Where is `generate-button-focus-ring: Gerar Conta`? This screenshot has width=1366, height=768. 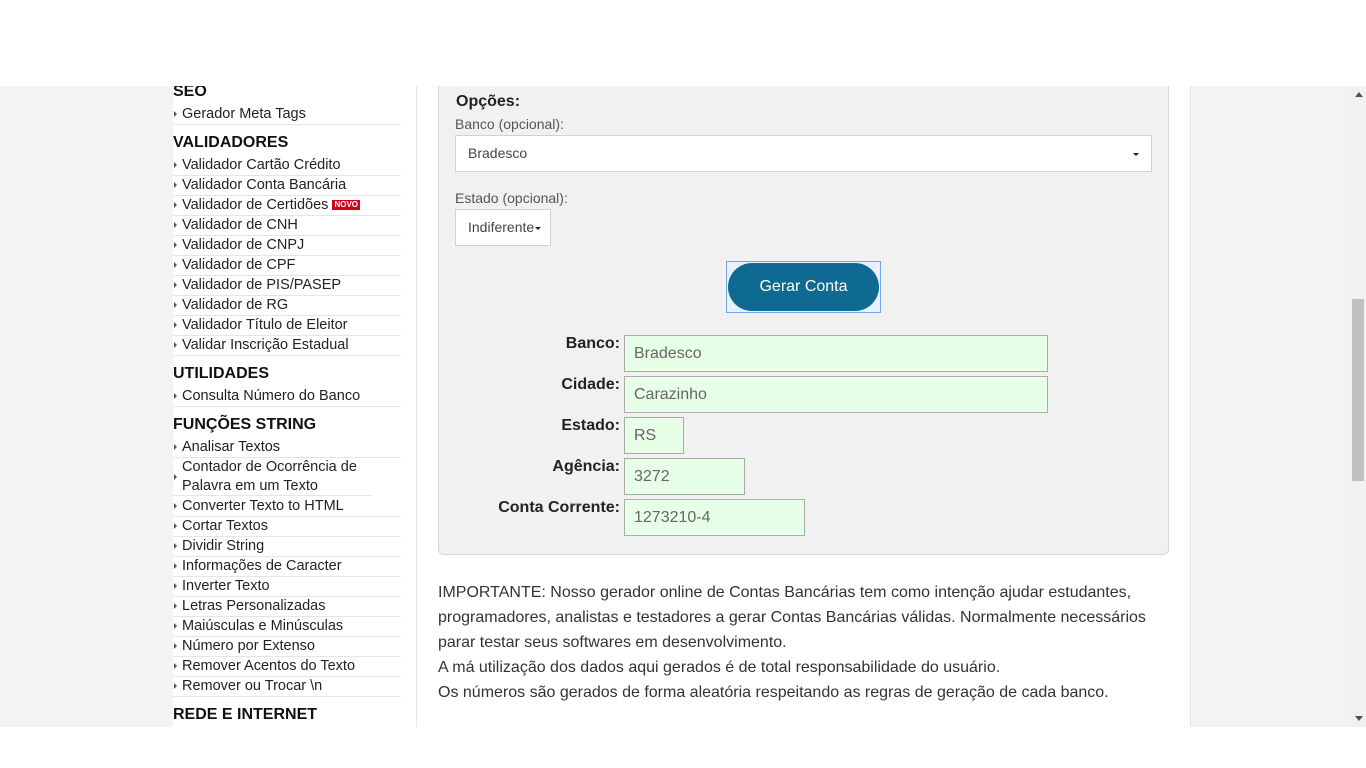
generate-button-focus-ring: Gerar Conta is located at coordinates (803, 287).